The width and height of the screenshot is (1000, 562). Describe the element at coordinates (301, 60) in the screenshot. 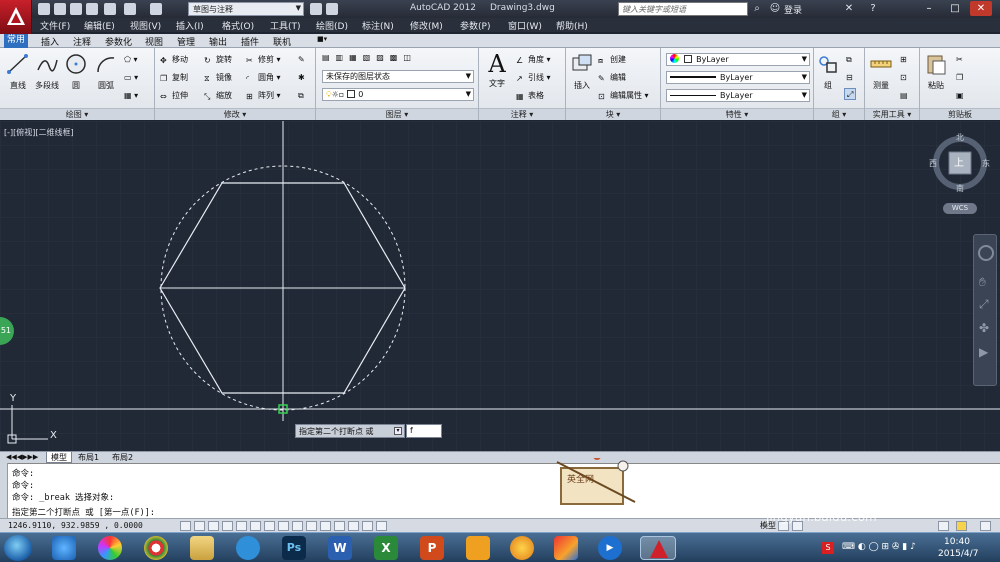

I see `erase-icon: ✎` at that location.